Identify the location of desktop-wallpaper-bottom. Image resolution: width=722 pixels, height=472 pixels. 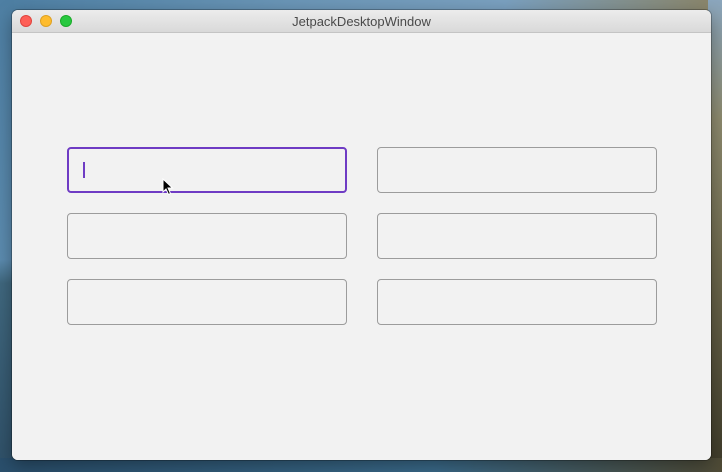
(361, 465).